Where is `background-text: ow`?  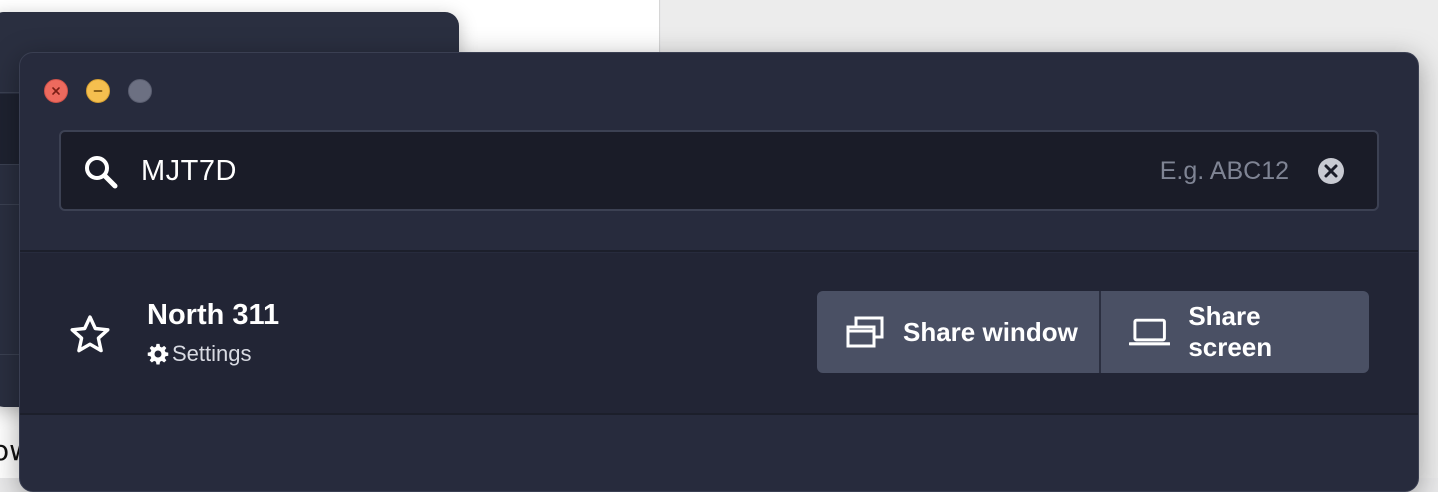
background-text: ow is located at coordinates (10, 450).